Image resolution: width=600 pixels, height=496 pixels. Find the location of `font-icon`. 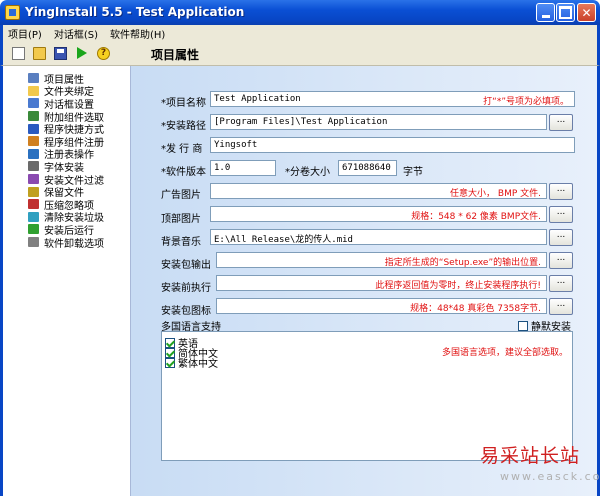

font-icon is located at coordinates (33, 166).